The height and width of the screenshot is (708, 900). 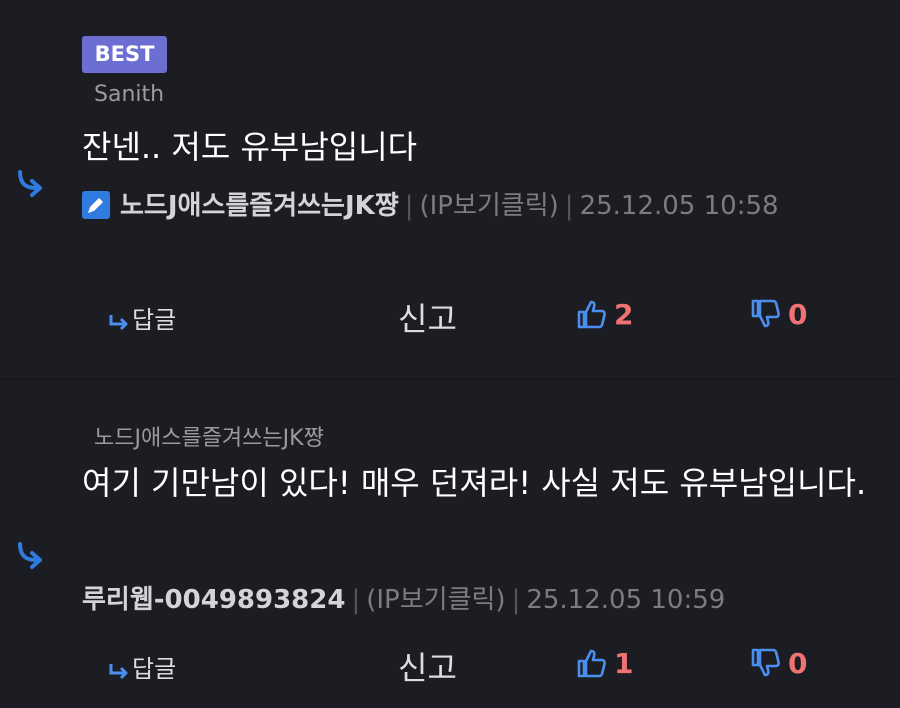 I want to click on quoted-user: 노드J애스를즐겨쓰는JK쨩, so click(x=209, y=438).